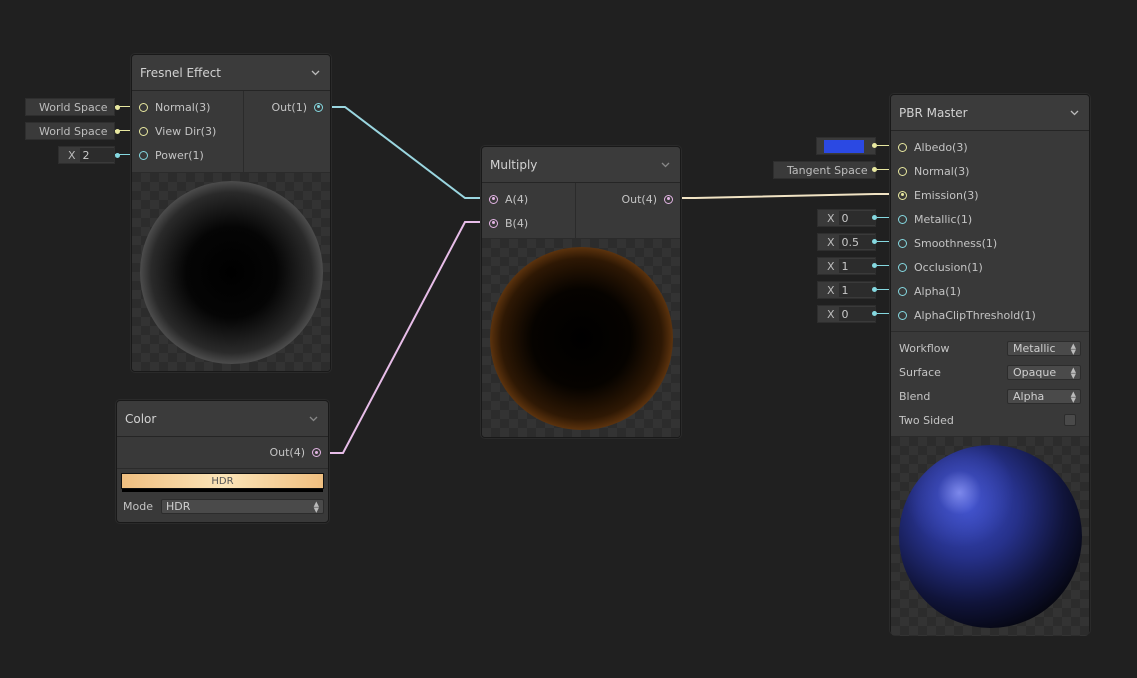  Describe the element at coordinates (948, 267) in the screenshot. I see `port-label: Occlusion(1)` at that location.